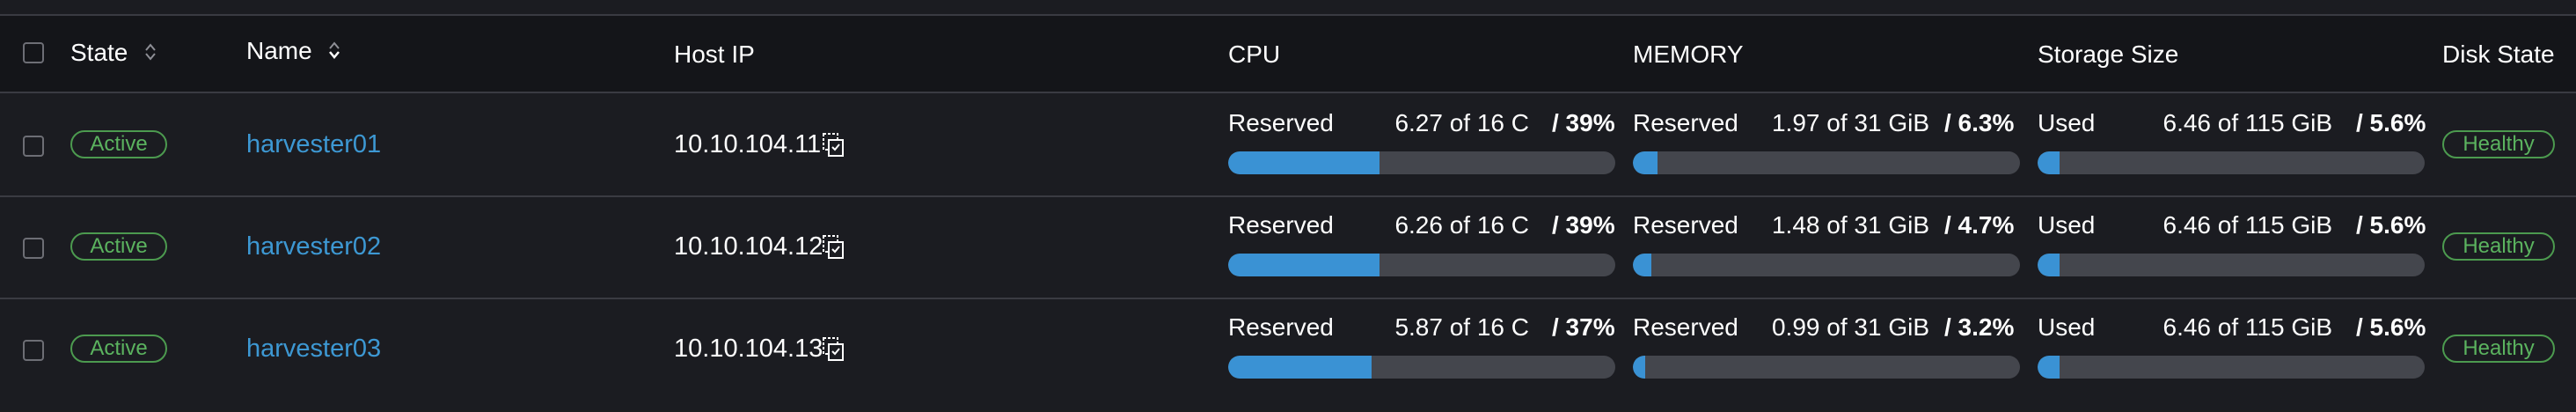 The image size is (2576, 412). I want to click on memory-value: 1.97 of 31 GiB, so click(1850, 122).